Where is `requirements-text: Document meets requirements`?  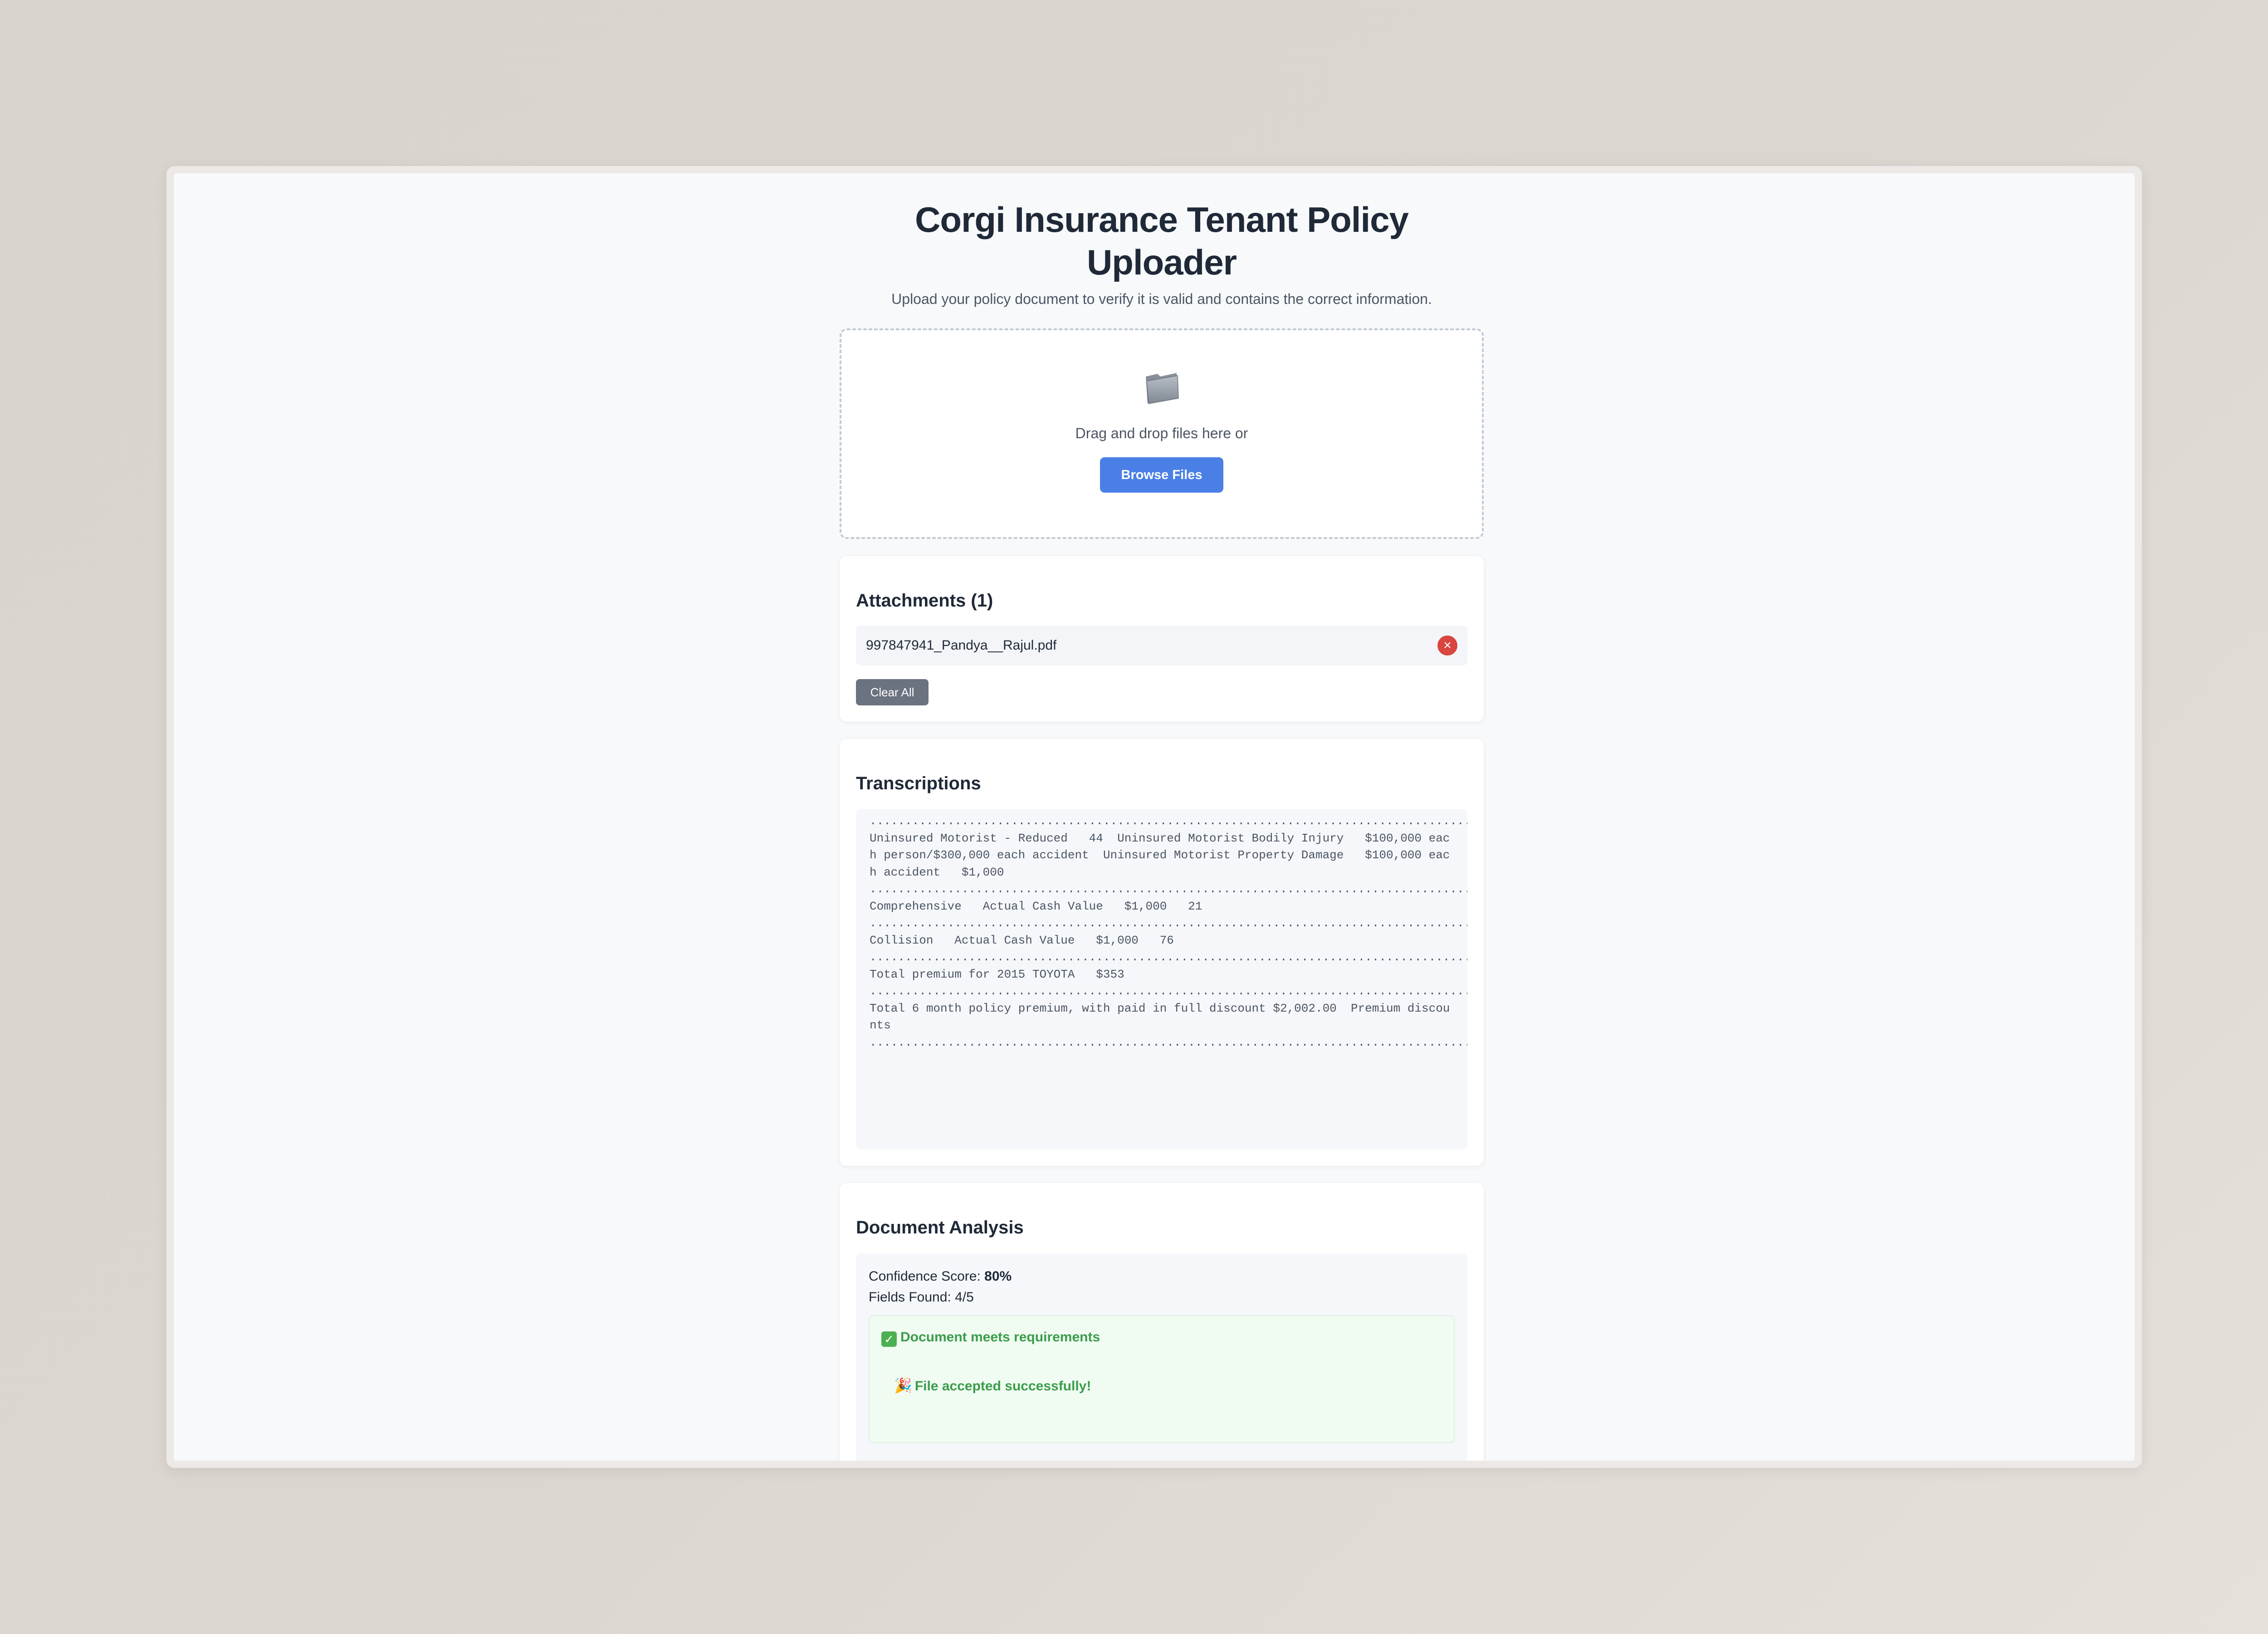
requirements-text: Document meets requirements is located at coordinates (1000, 1337).